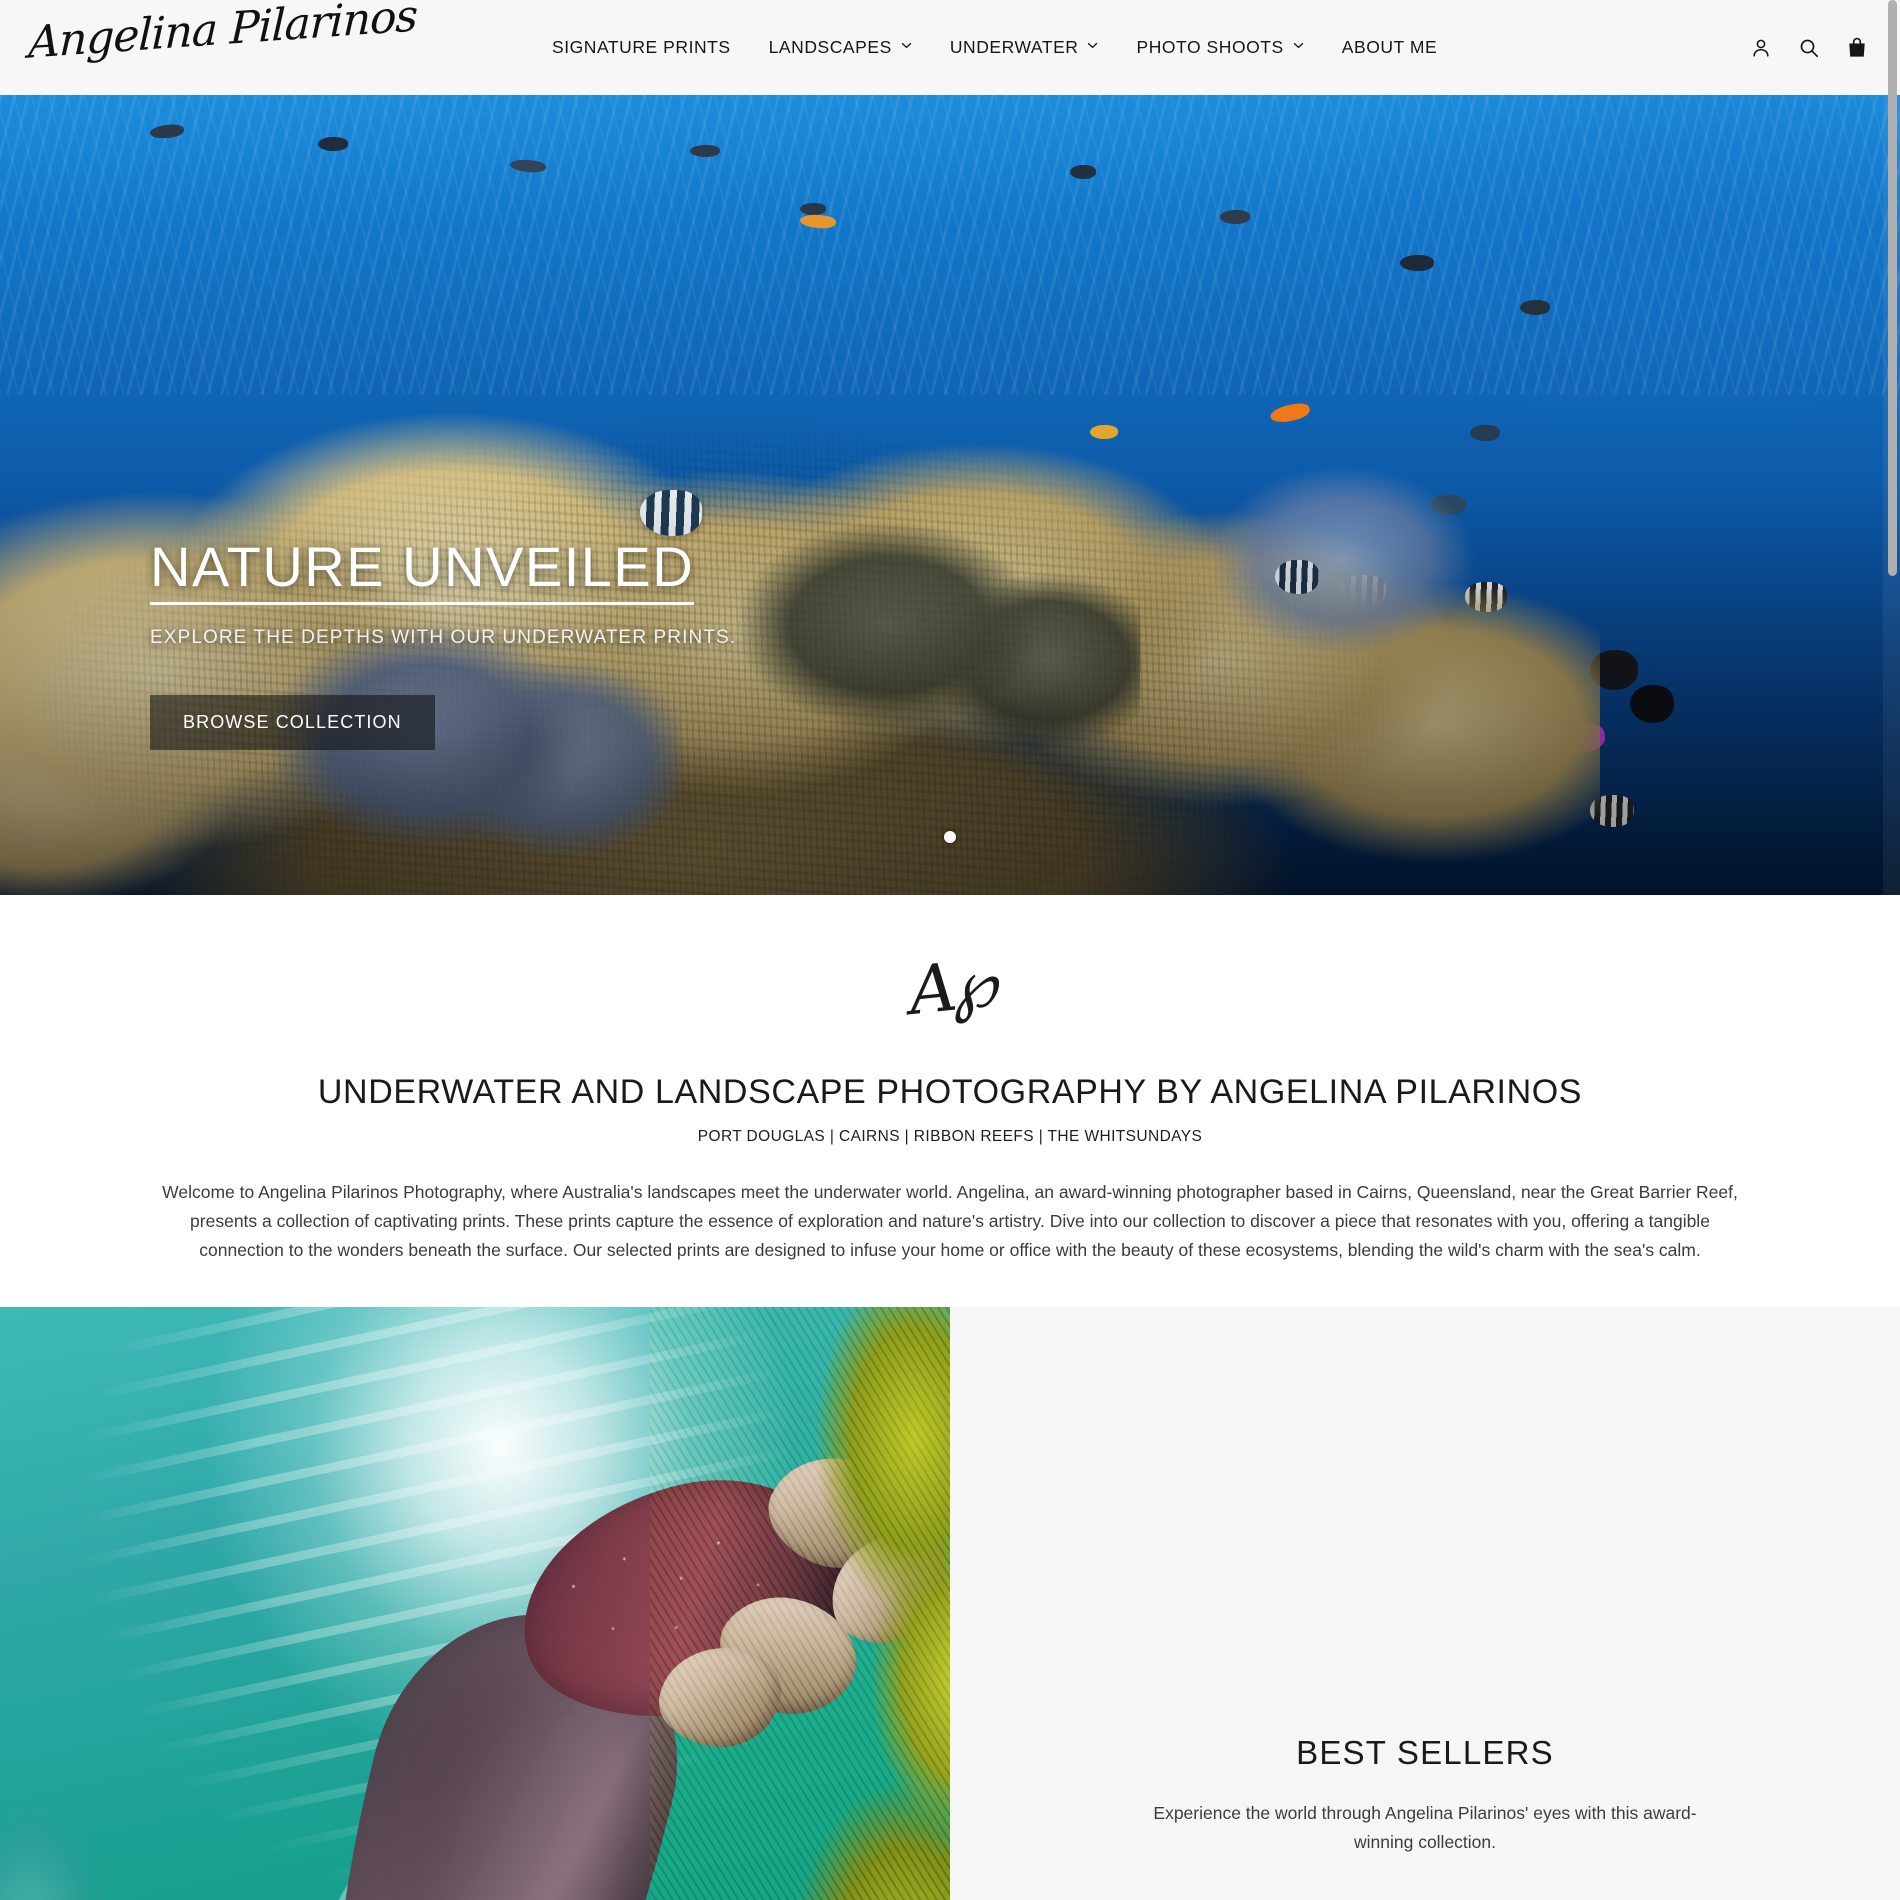 The image size is (1900, 1900). What do you see at coordinates (1210, 47) in the screenshot?
I see `nav-label: PHOTO SHOOTS` at bounding box center [1210, 47].